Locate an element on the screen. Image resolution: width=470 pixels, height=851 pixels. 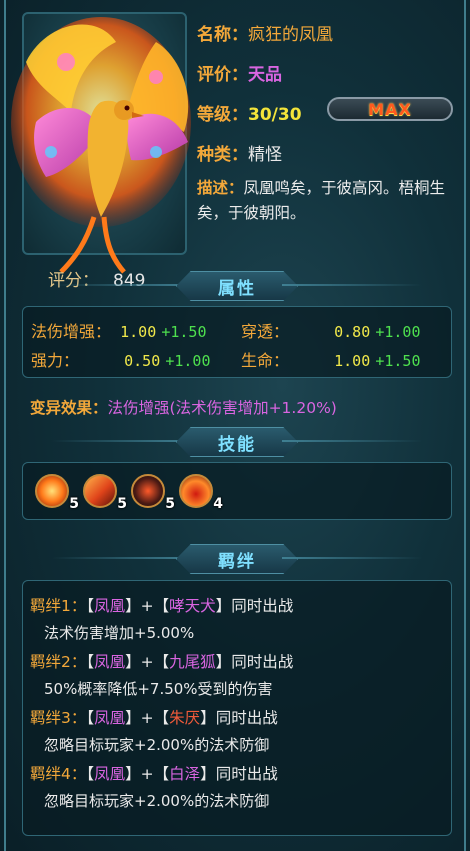
pet-rank: 天品 is located at coordinates (265, 75).